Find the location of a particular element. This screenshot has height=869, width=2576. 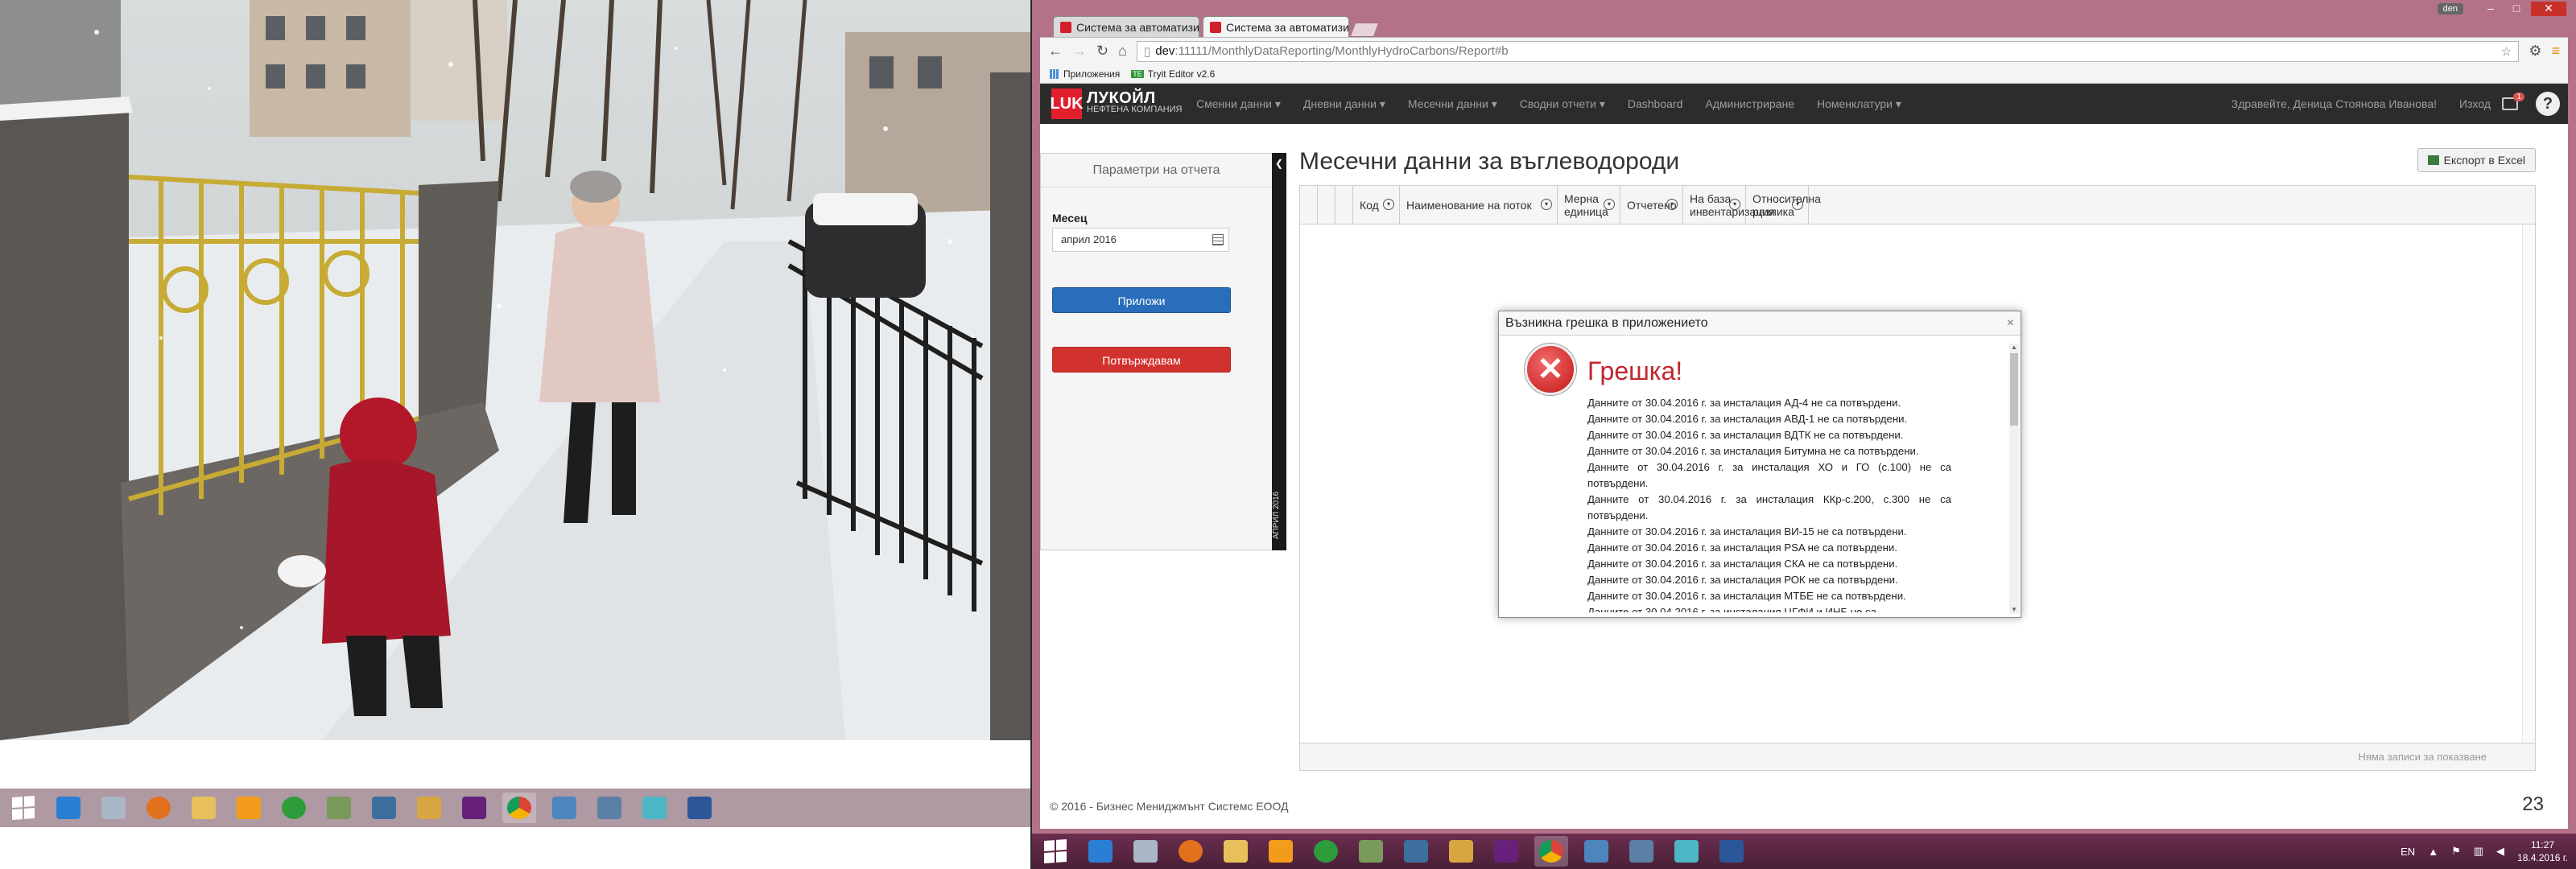

clock: 11:27 18.4.2016 г. is located at coordinates (2542, 851).